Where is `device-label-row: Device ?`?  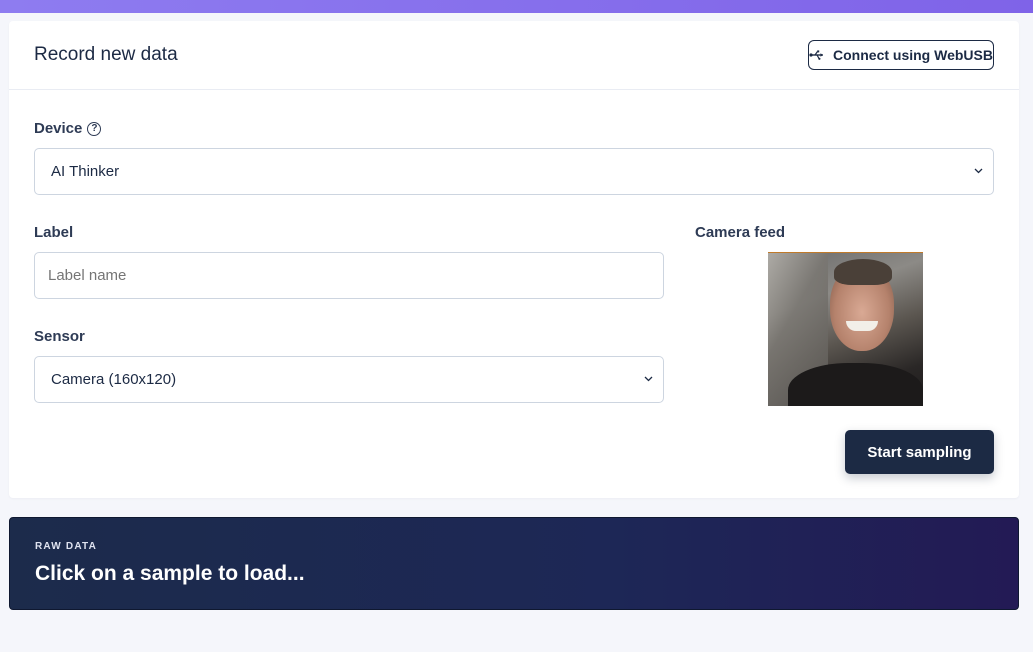 device-label-row: Device ? is located at coordinates (68, 128).